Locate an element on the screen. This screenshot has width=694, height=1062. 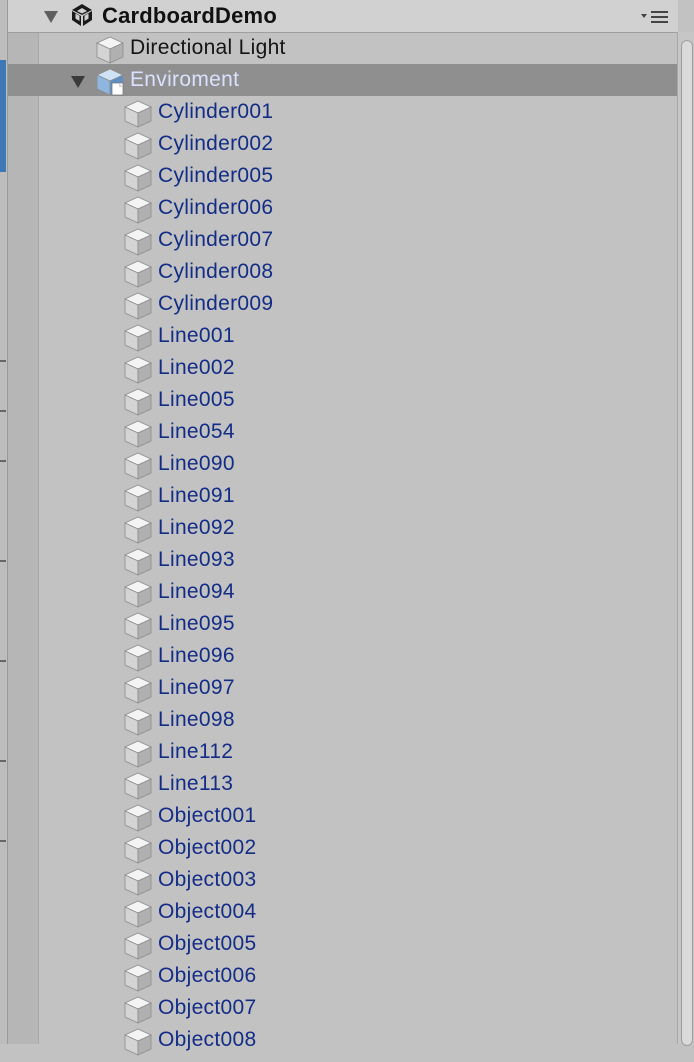
item-label: Enviroment is located at coordinates (185, 79).